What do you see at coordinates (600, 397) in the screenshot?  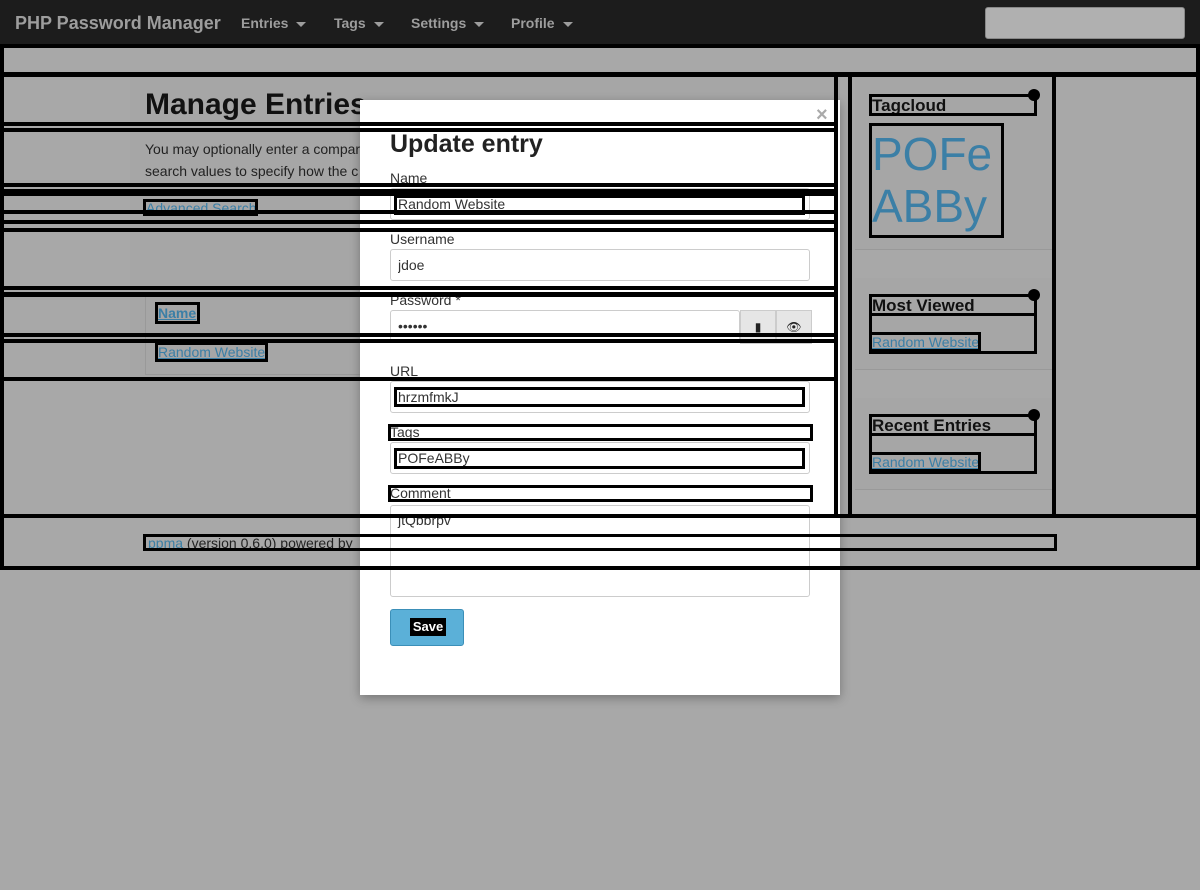 I see `url-field` at bounding box center [600, 397].